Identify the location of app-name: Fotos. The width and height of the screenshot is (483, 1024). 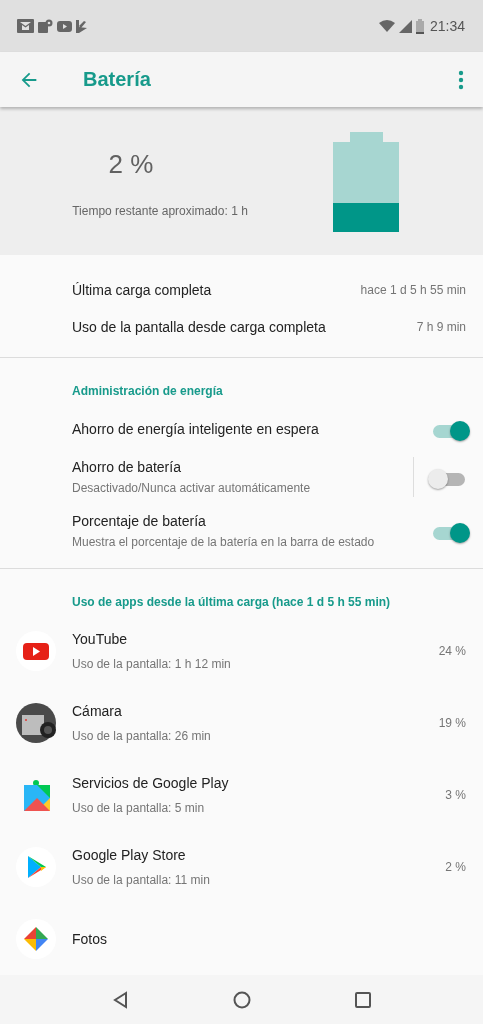
(90, 939).